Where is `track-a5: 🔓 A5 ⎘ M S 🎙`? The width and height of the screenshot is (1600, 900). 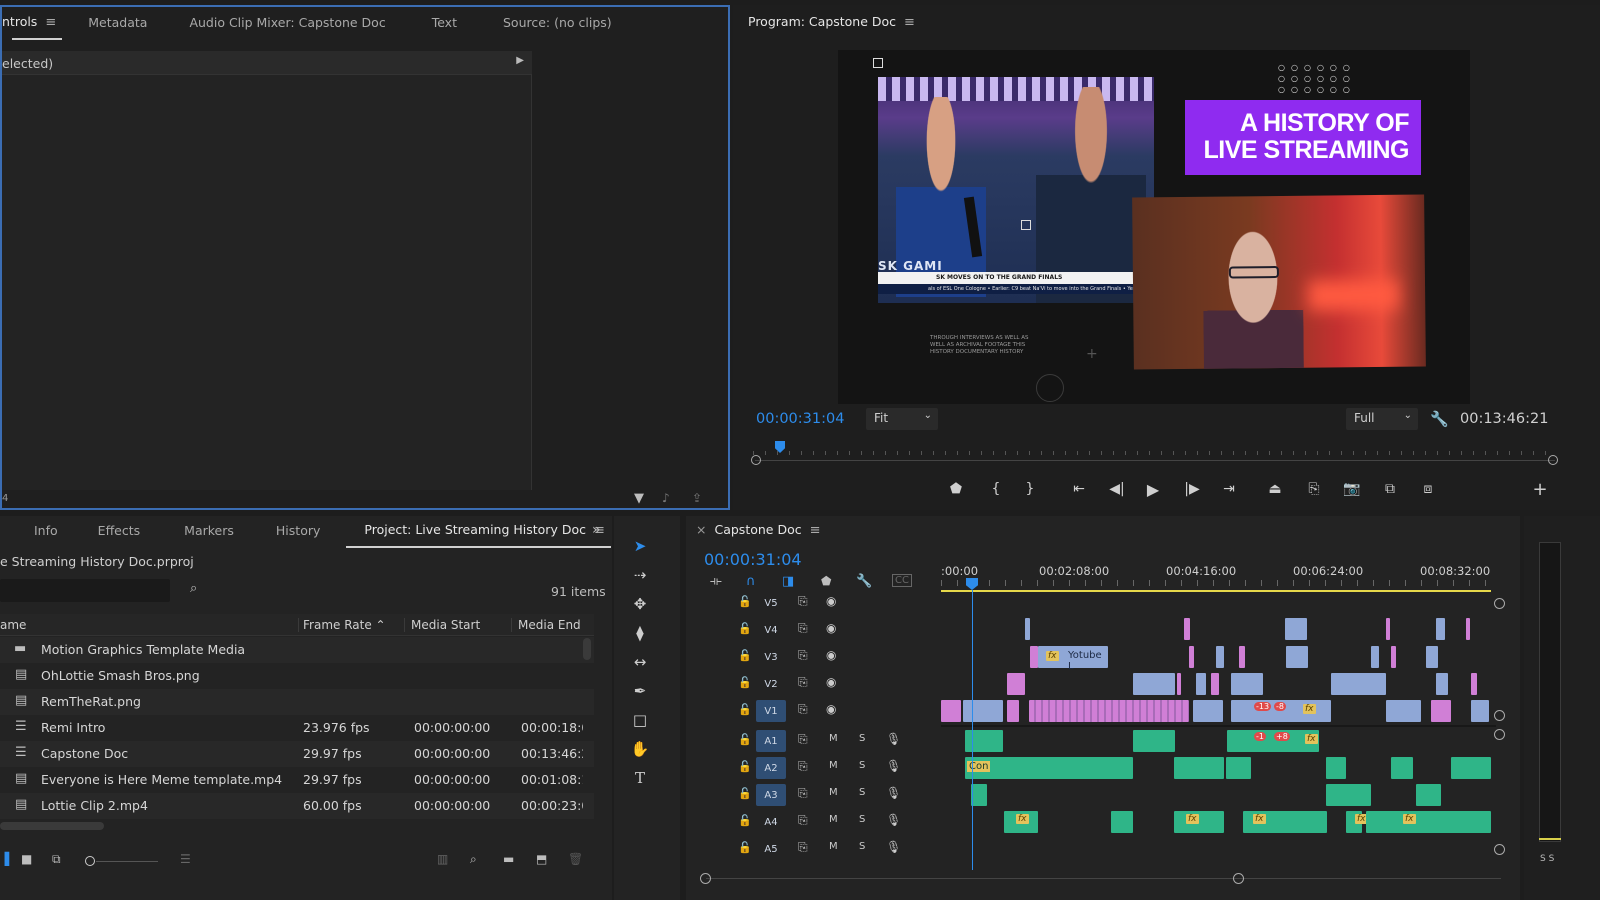
track-a5: 🔓 A5 ⎘ M S 🎙 is located at coordinates (811, 849).